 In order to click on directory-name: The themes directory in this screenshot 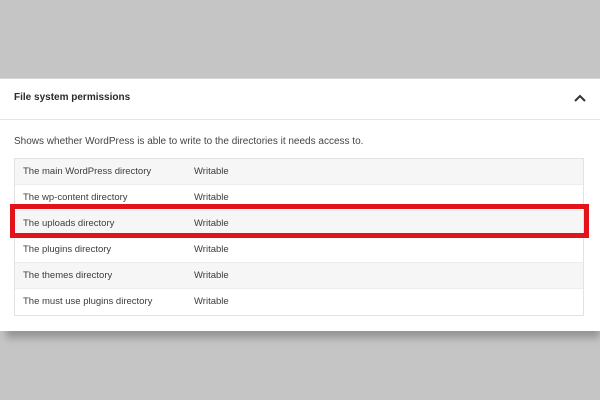, I will do `click(68, 275)`.